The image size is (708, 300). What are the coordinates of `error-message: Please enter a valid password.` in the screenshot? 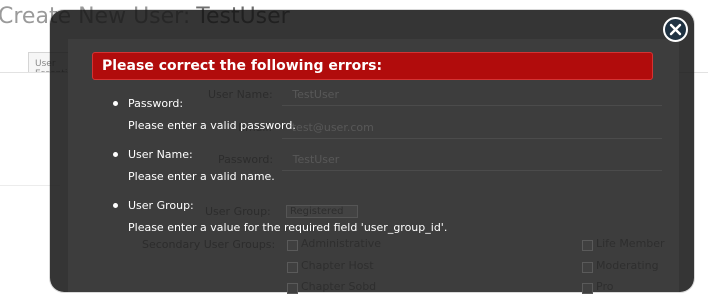 It's located at (212, 125).